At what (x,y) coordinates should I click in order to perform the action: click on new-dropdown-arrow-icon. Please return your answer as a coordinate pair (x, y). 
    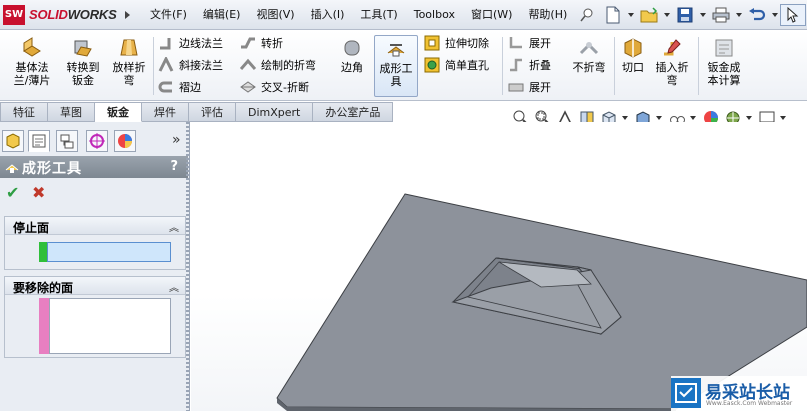
    Looking at the image, I should click on (631, 15).